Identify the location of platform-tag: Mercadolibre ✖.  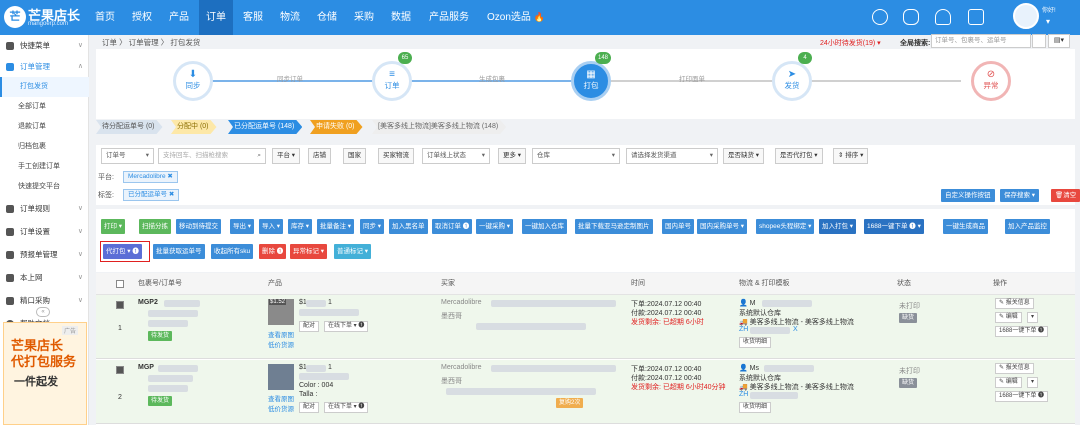
(150, 177).